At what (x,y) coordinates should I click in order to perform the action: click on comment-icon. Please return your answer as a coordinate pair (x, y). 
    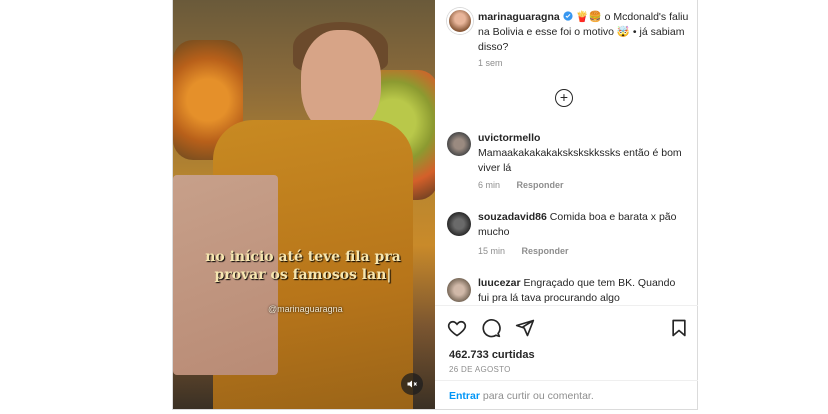
    Looking at the image, I should click on (491, 328).